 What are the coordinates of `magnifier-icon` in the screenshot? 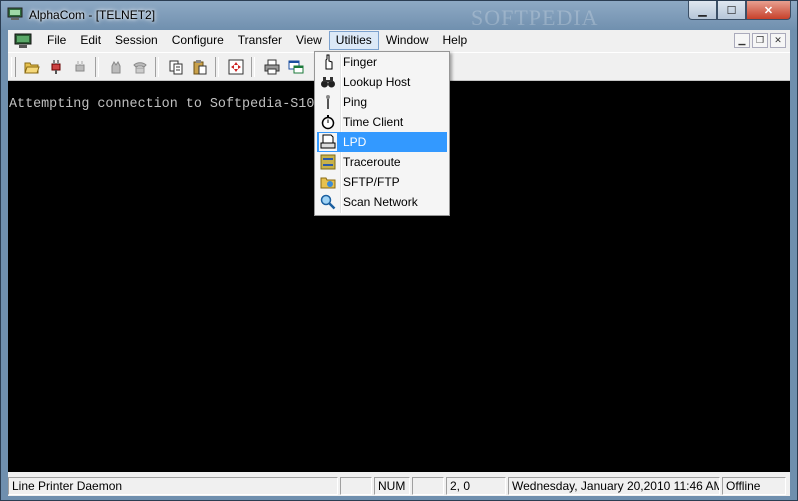 It's located at (328, 202).